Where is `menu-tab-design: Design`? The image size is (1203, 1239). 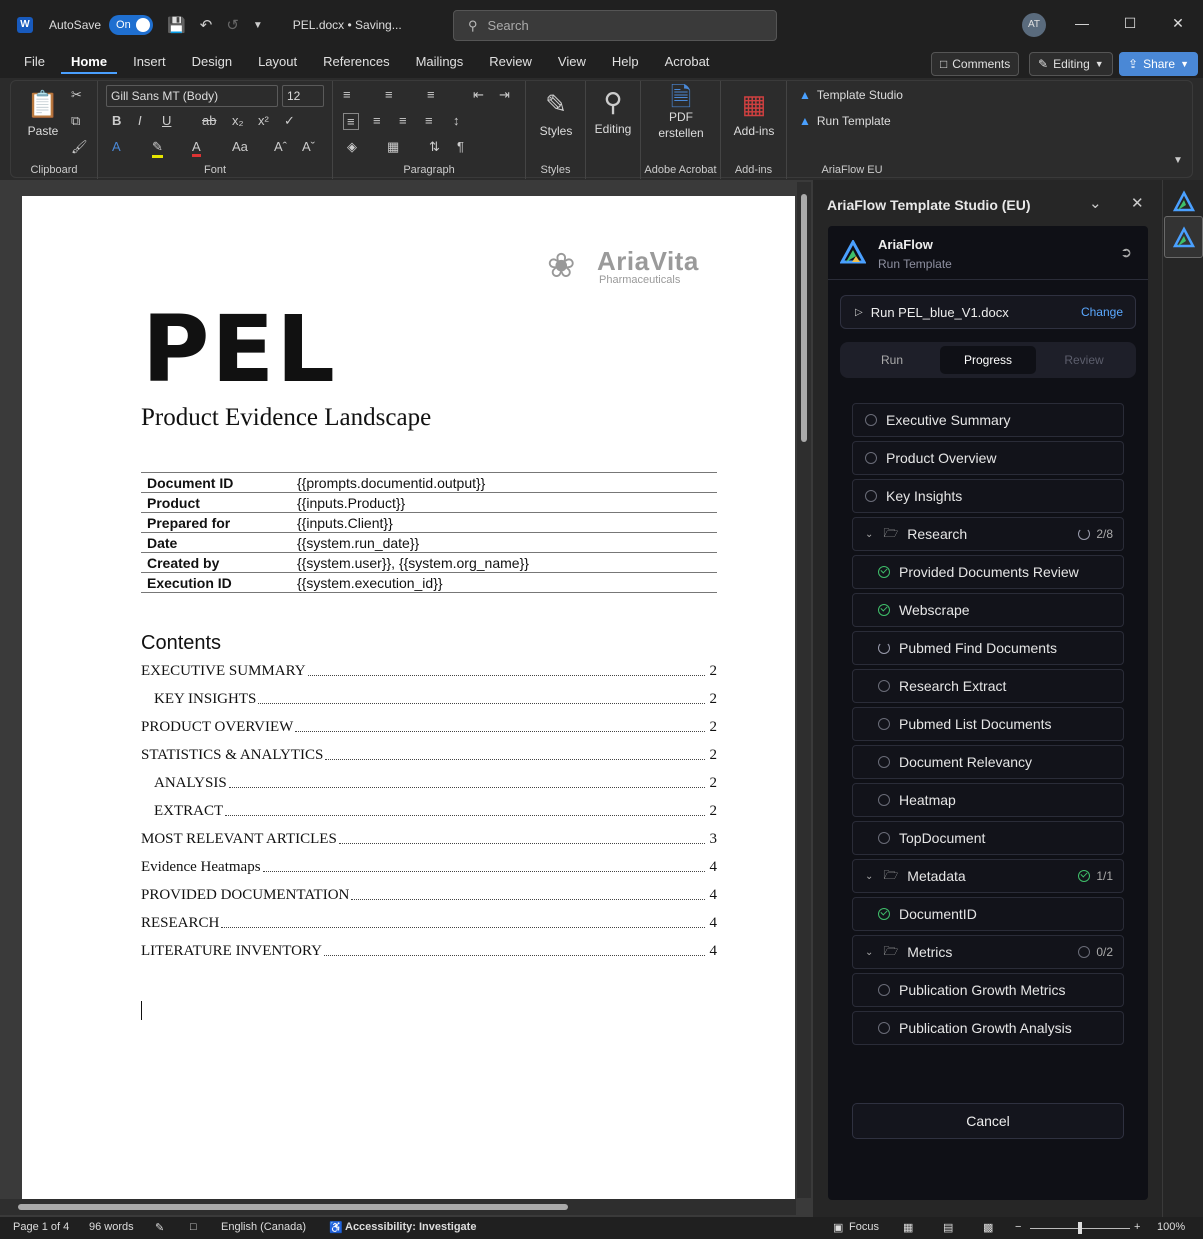
menu-tab-design: Design is located at coordinates (212, 64).